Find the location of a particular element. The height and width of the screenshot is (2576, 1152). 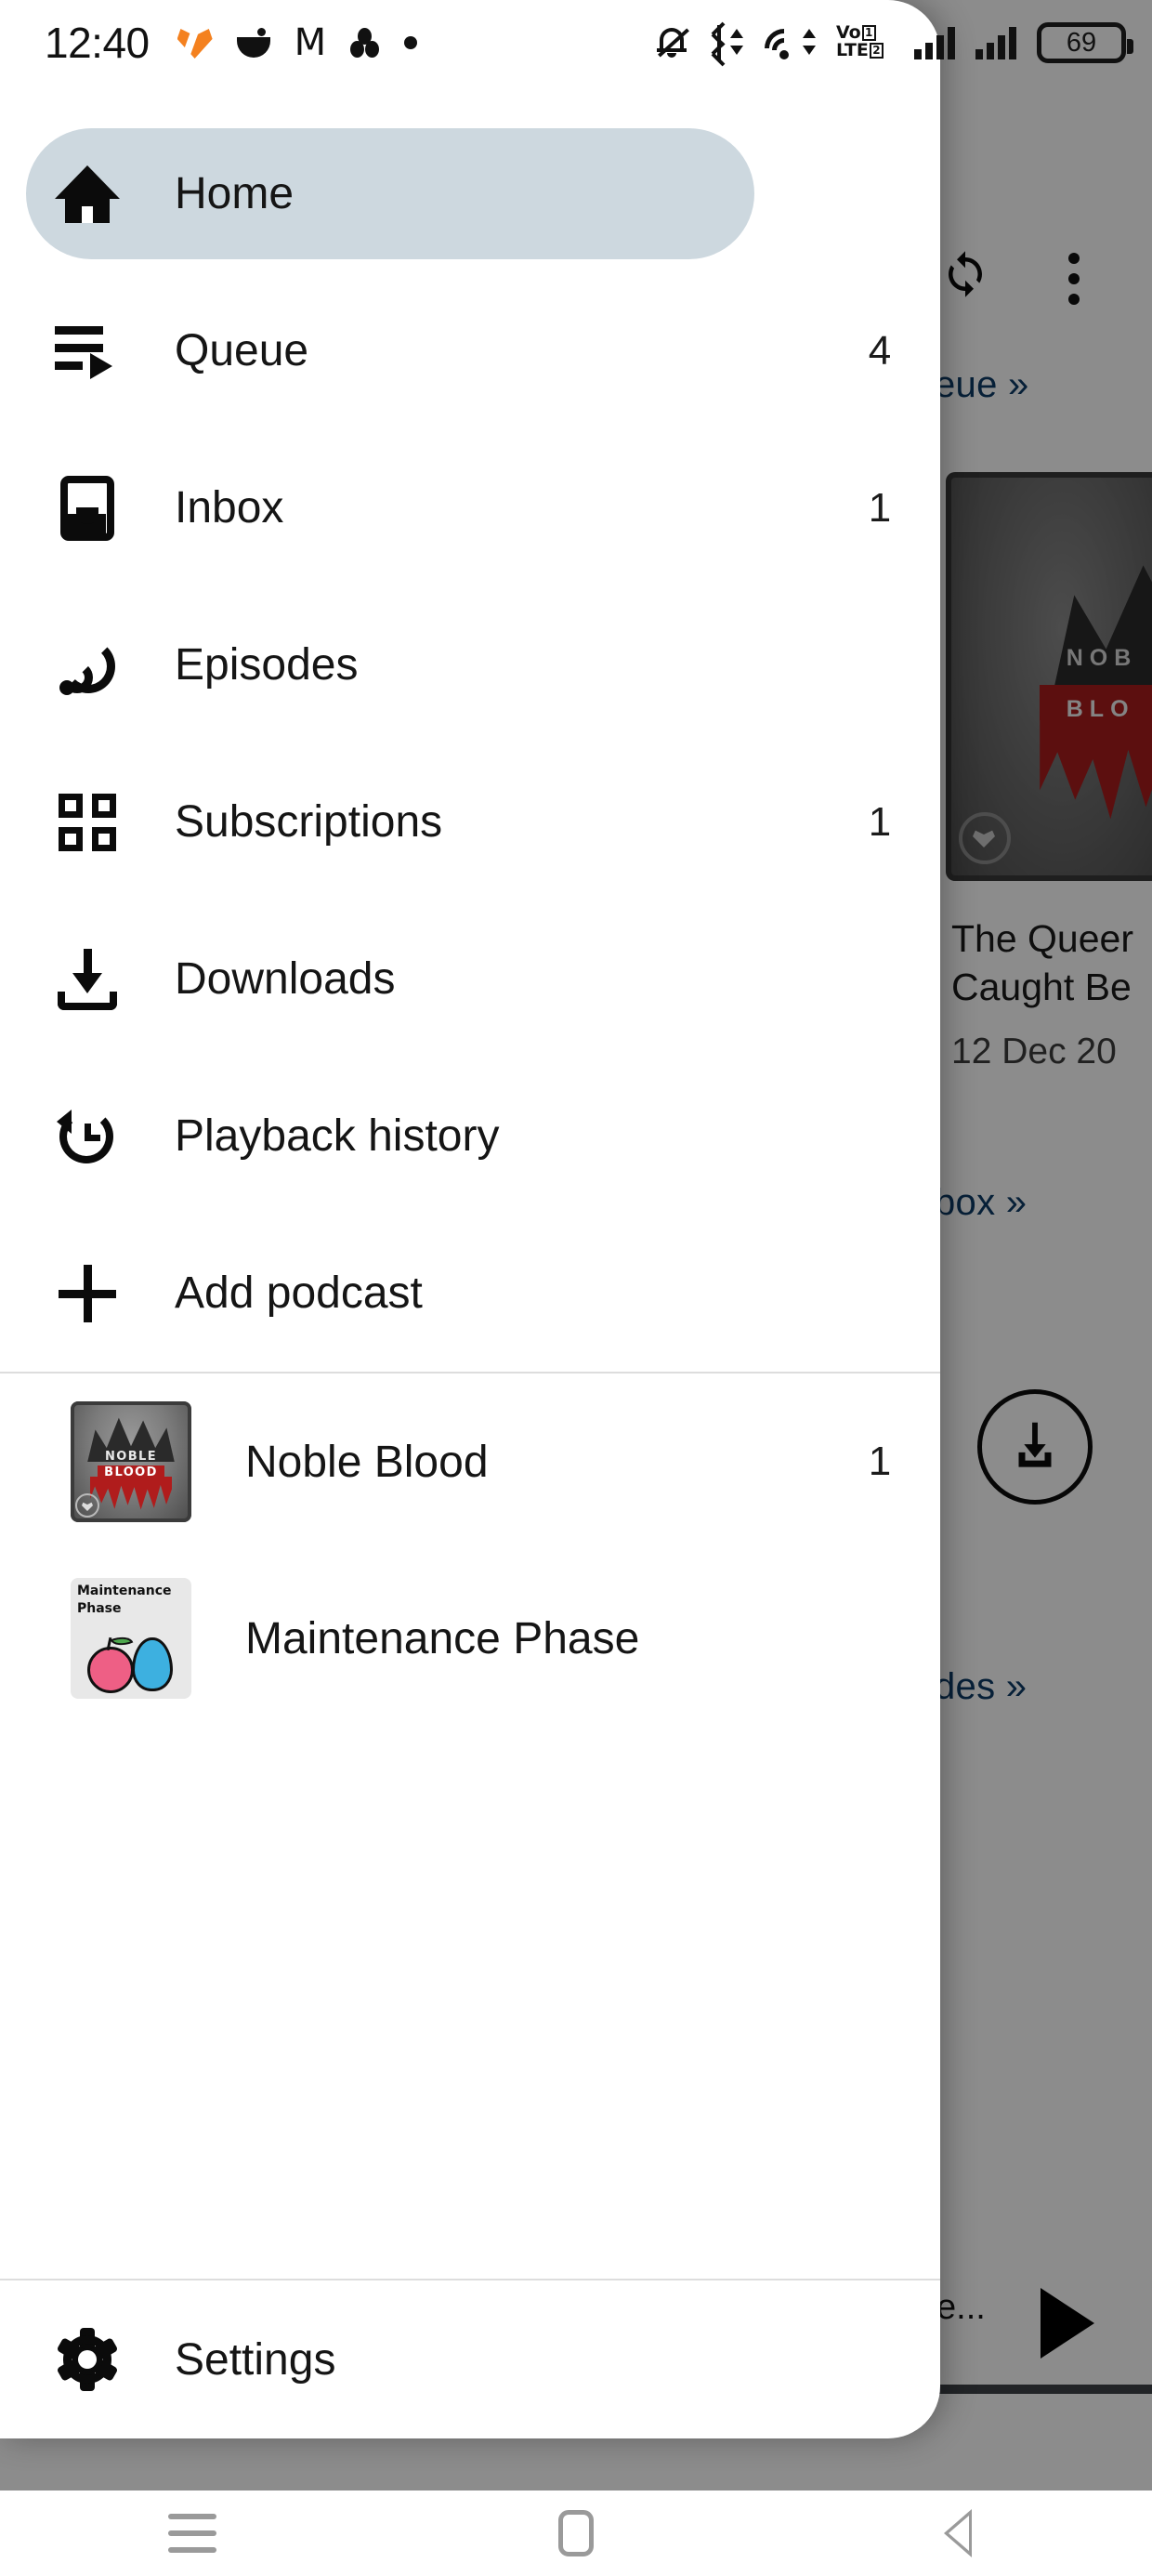

three-dots-cluster-icon is located at coordinates (365, 43).